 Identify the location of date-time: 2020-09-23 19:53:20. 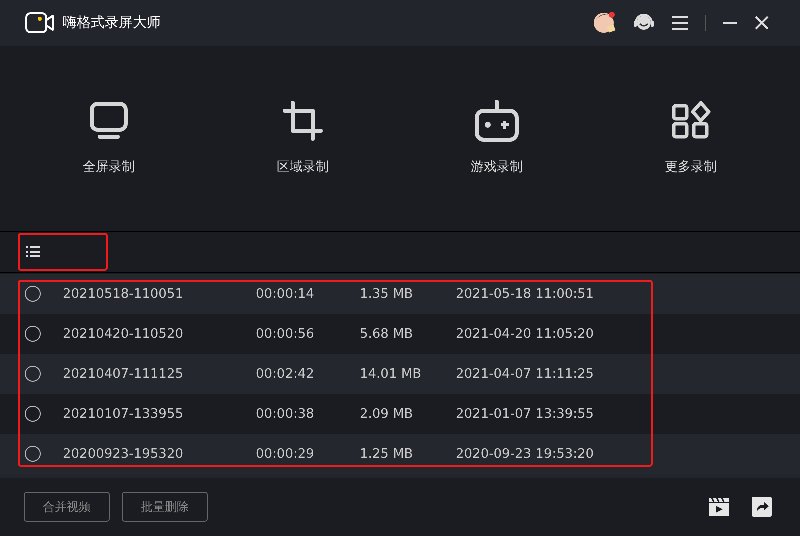
(525, 454).